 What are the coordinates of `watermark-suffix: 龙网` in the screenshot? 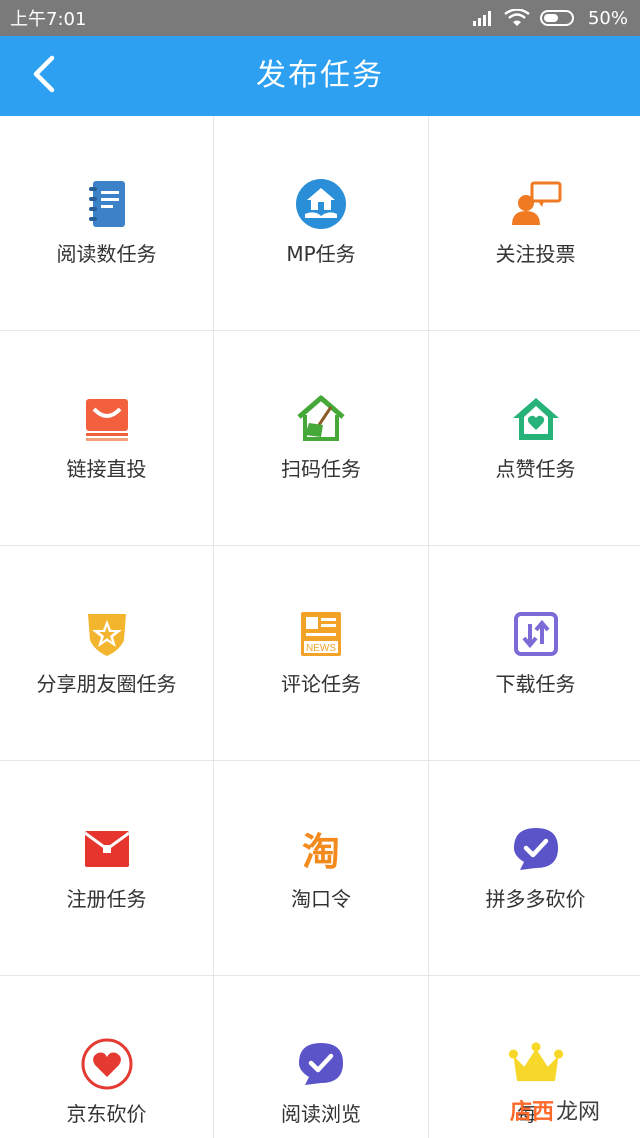 It's located at (578, 1112).